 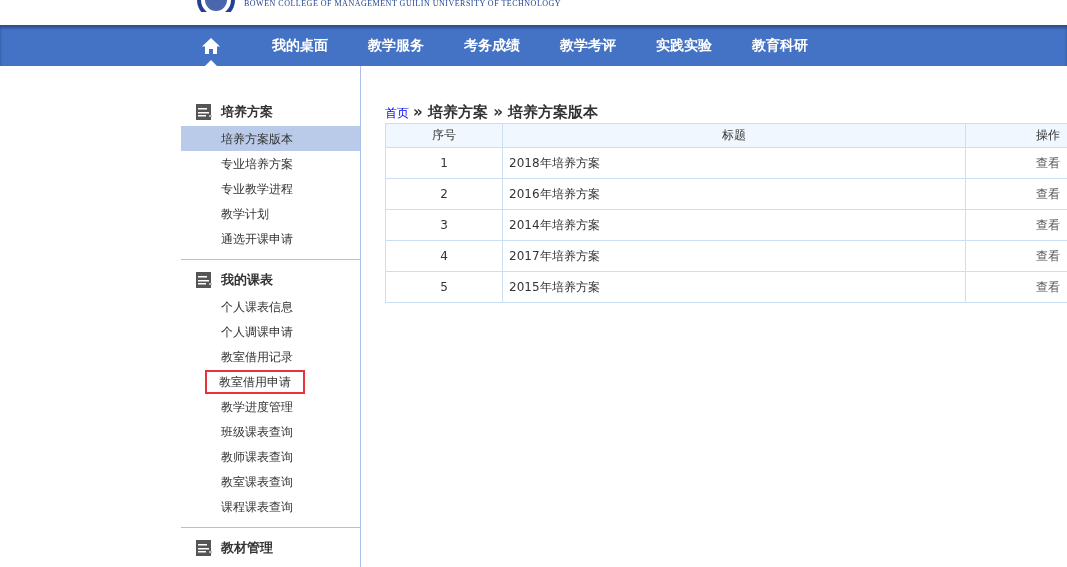 I want to click on nav-tab: 教学考评, so click(x=588, y=45).